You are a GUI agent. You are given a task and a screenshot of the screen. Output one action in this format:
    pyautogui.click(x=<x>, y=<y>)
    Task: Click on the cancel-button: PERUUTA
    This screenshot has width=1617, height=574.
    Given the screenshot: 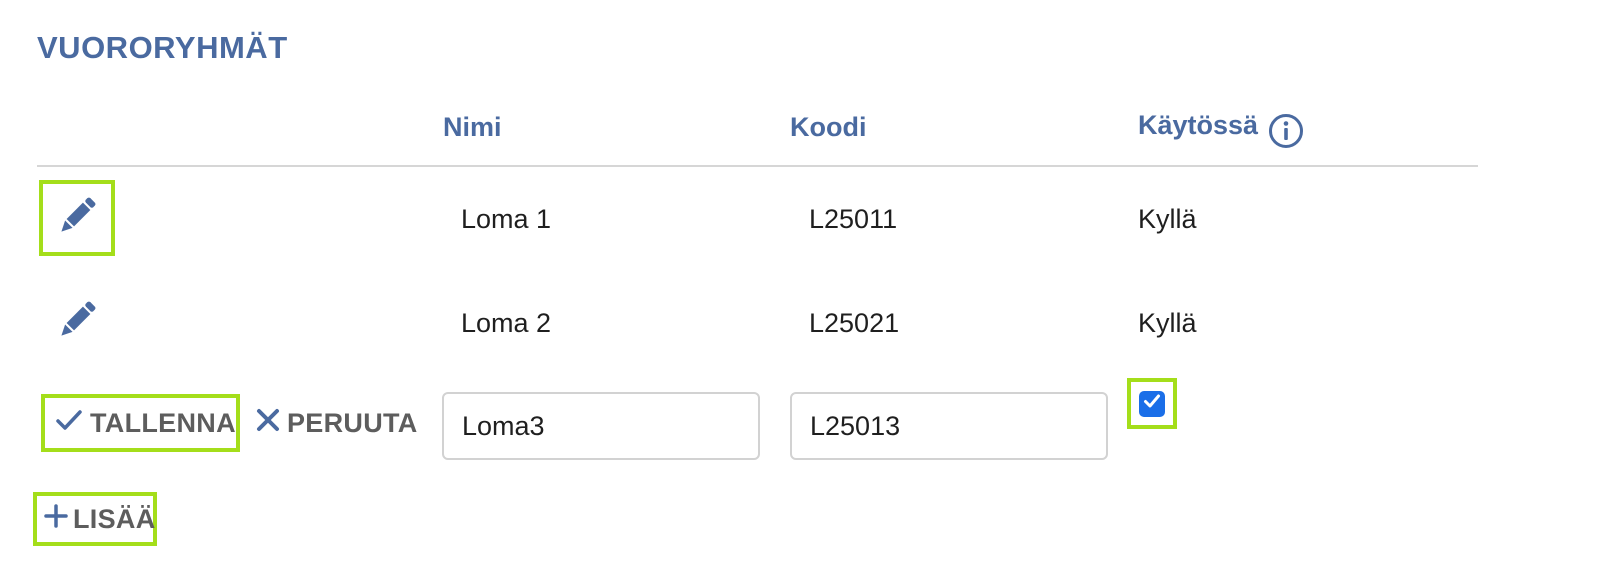 What is the action you would take?
    pyautogui.click(x=336, y=423)
    